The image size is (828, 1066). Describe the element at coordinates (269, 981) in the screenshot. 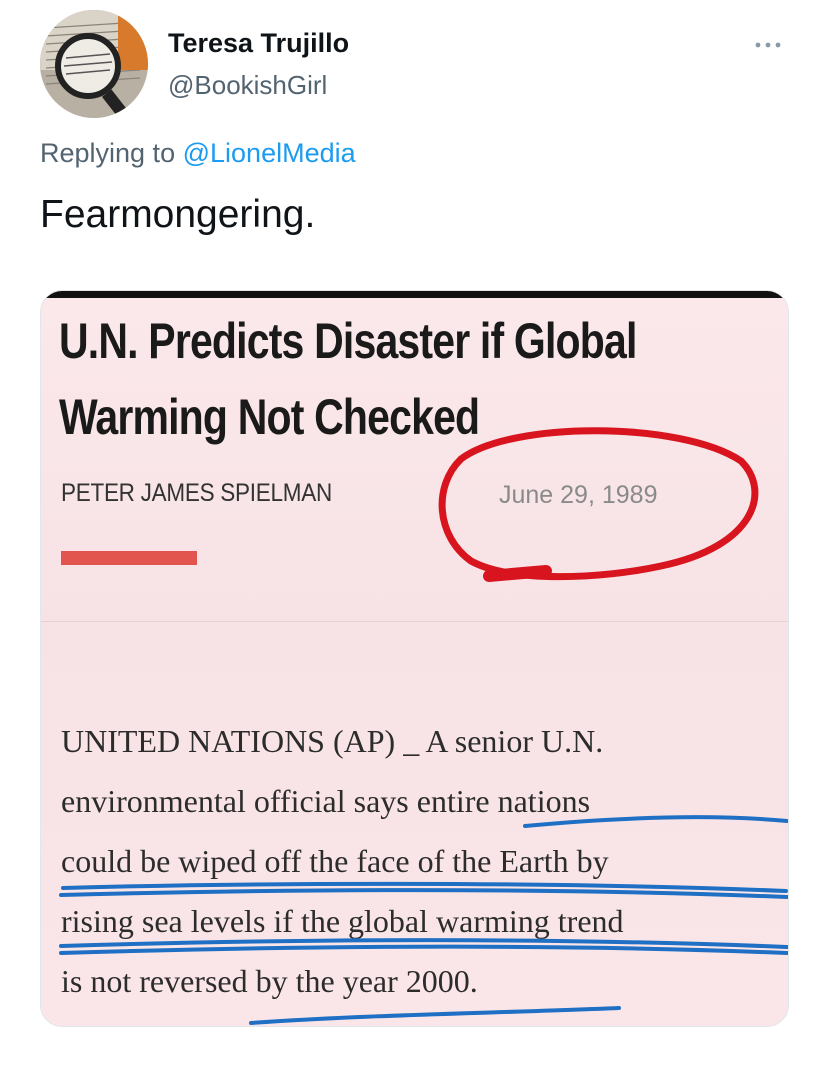

I see `article-body-line: is not reversed by the year 2000.` at that location.